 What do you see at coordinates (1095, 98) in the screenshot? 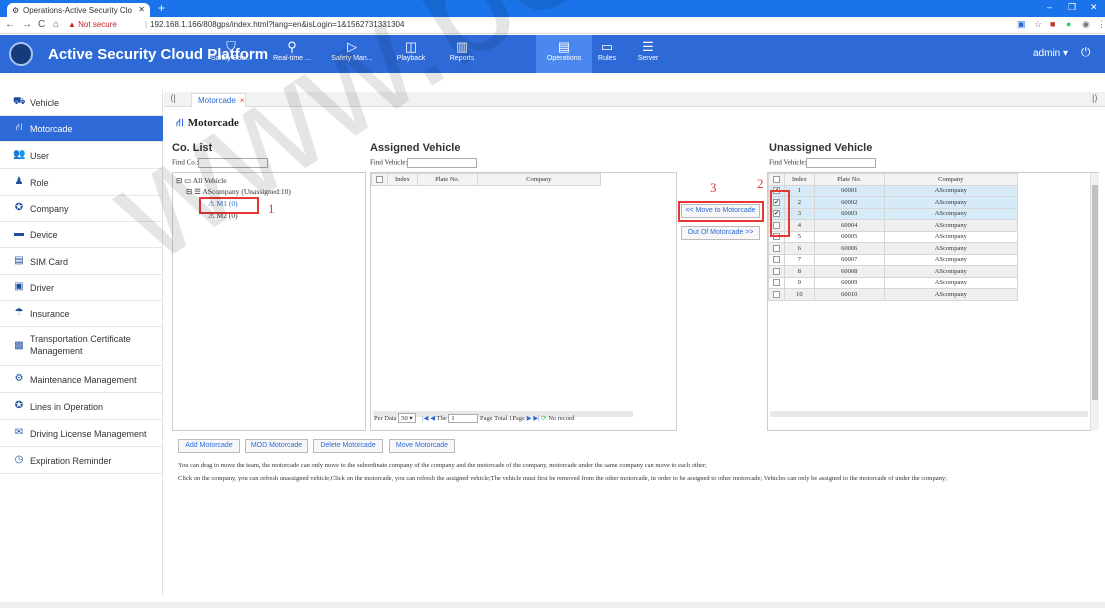
I see `tab-scroll-right-icon: |⟩` at bounding box center [1095, 98].